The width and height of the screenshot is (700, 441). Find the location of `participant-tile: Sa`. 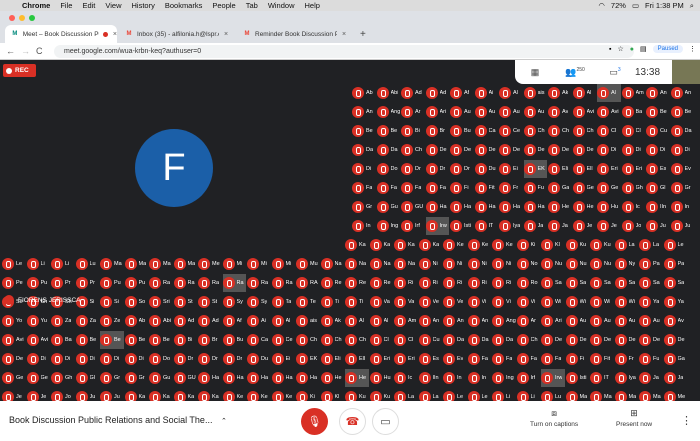

participant-tile: Sa is located at coordinates (577, 283).